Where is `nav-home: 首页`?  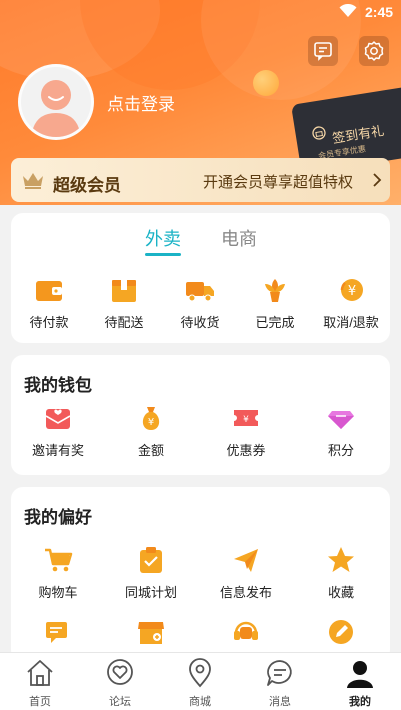 nav-home: 首页 is located at coordinates (40, 683).